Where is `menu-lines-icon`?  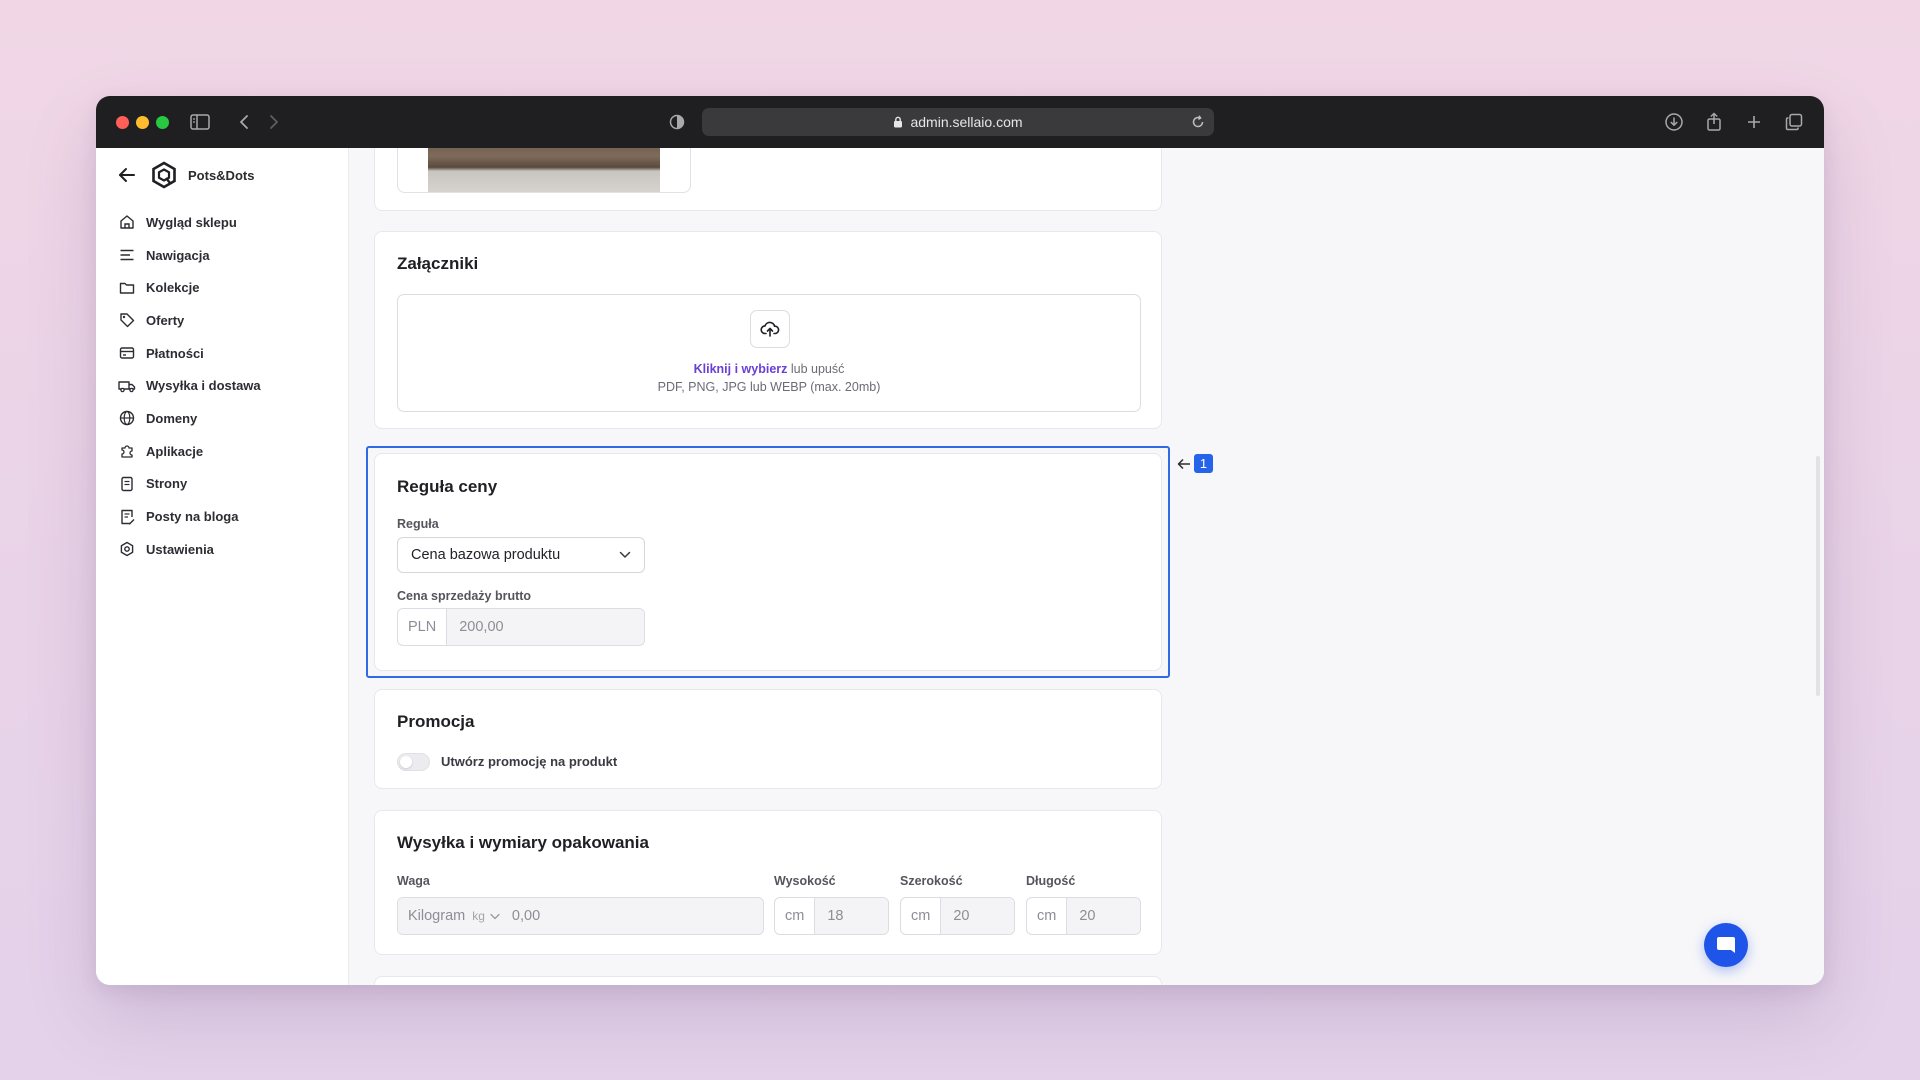
menu-lines-icon is located at coordinates (127, 255).